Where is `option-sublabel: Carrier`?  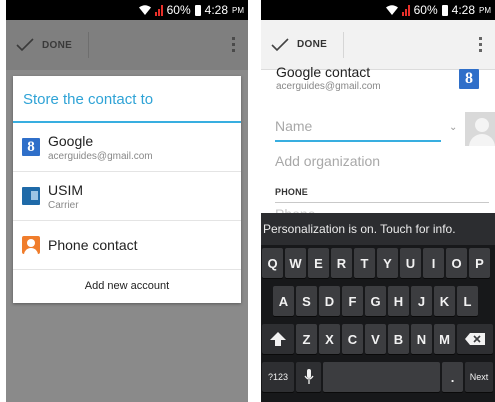
option-sublabel: Carrier is located at coordinates (63, 205).